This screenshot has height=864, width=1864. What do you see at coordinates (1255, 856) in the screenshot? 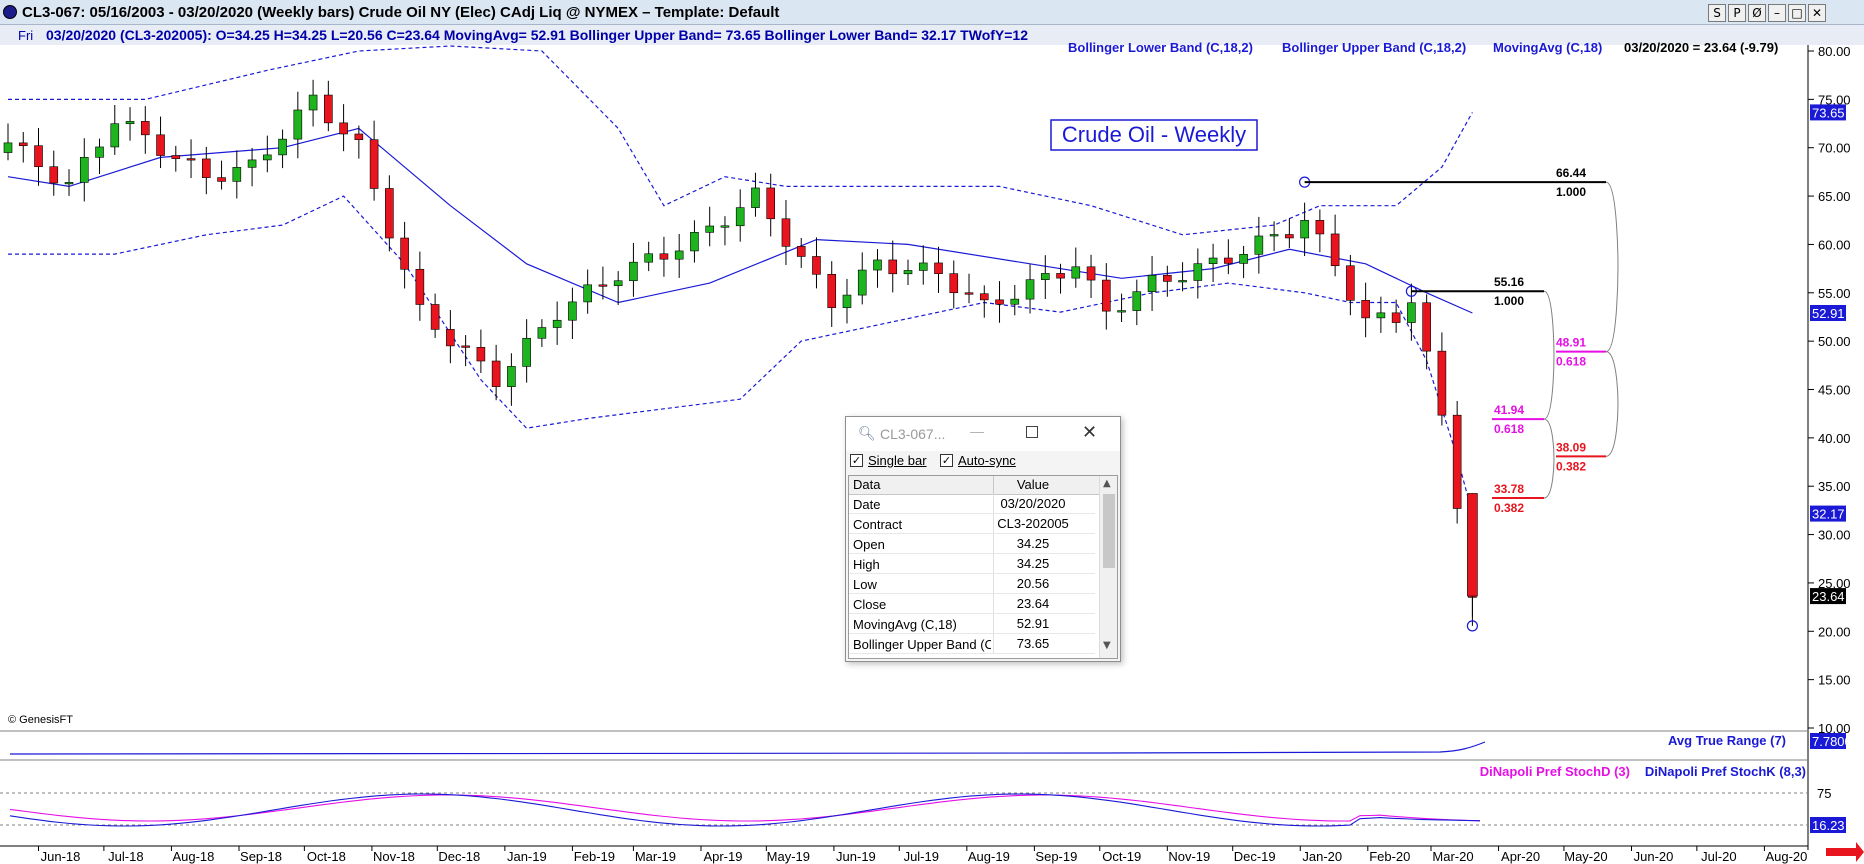
I see `month-label: Dec-19` at bounding box center [1255, 856].